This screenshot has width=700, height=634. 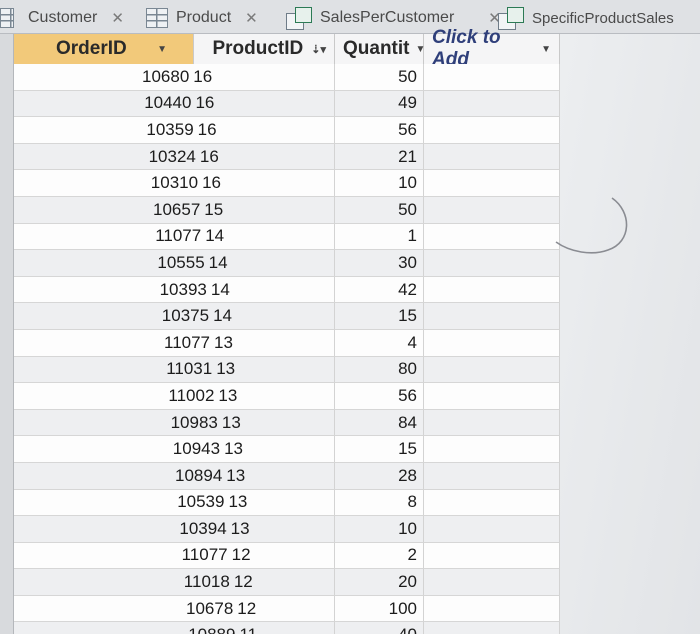 What do you see at coordinates (379, 157) in the screenshot?
I see `cell-quantity: 21` at bounding box center [379, 157].